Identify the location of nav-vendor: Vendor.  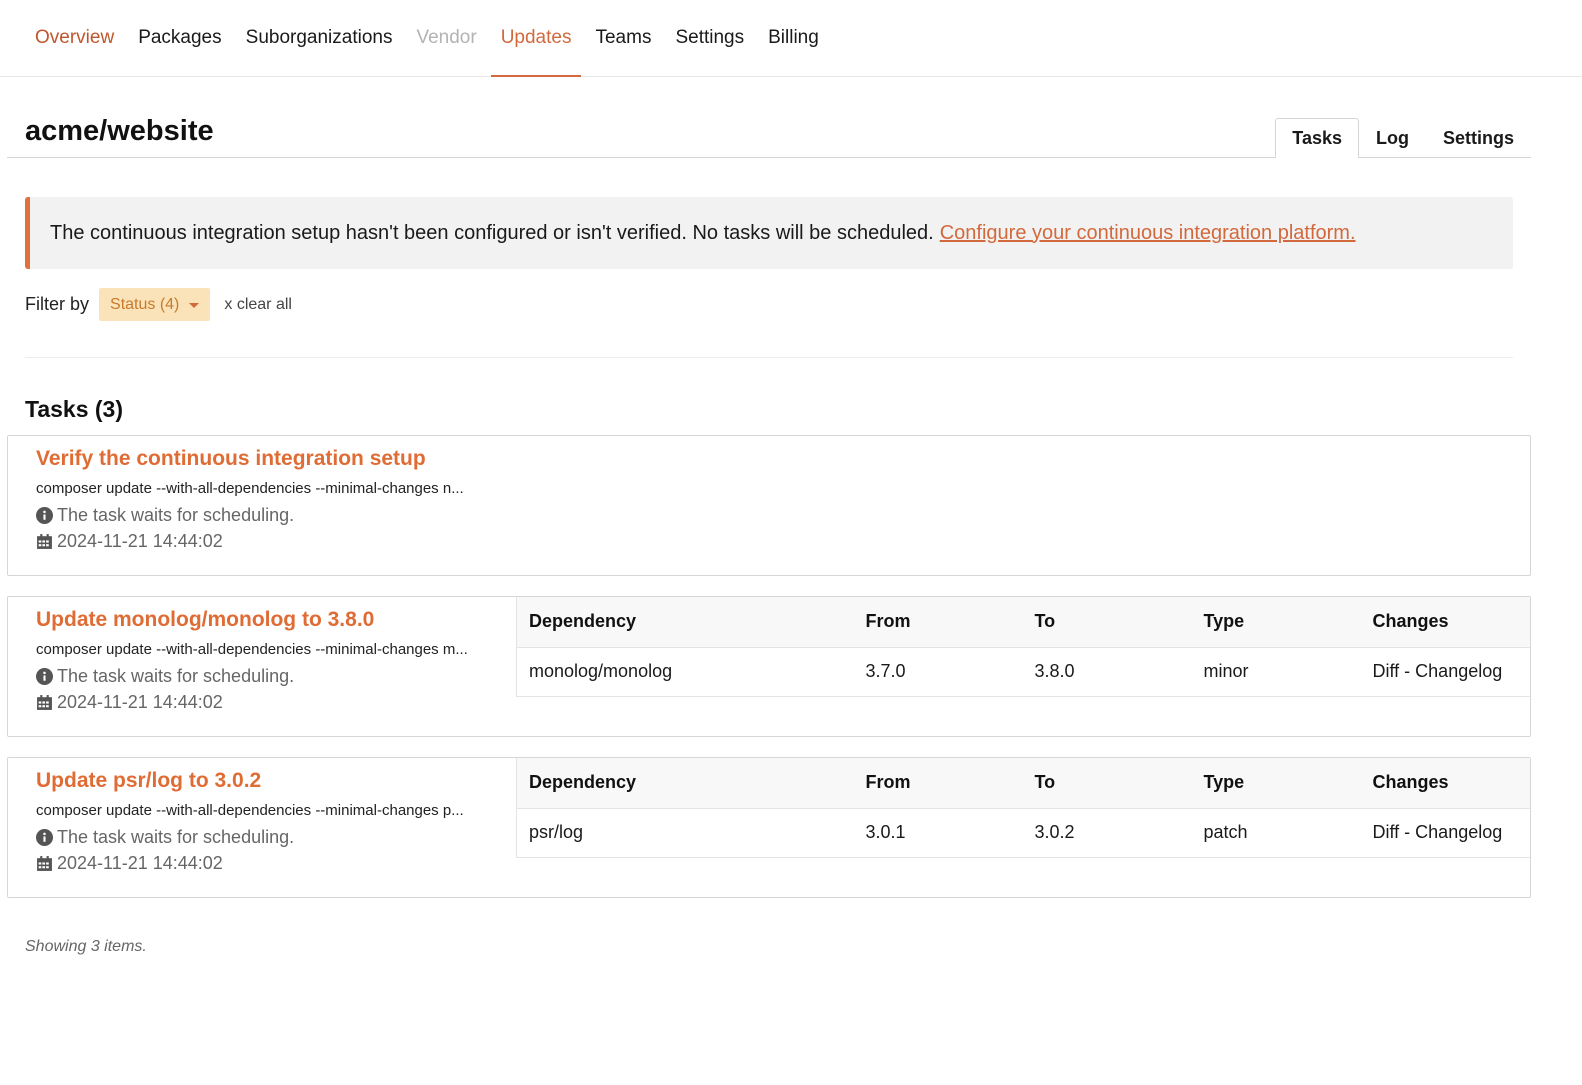
(446, 38).